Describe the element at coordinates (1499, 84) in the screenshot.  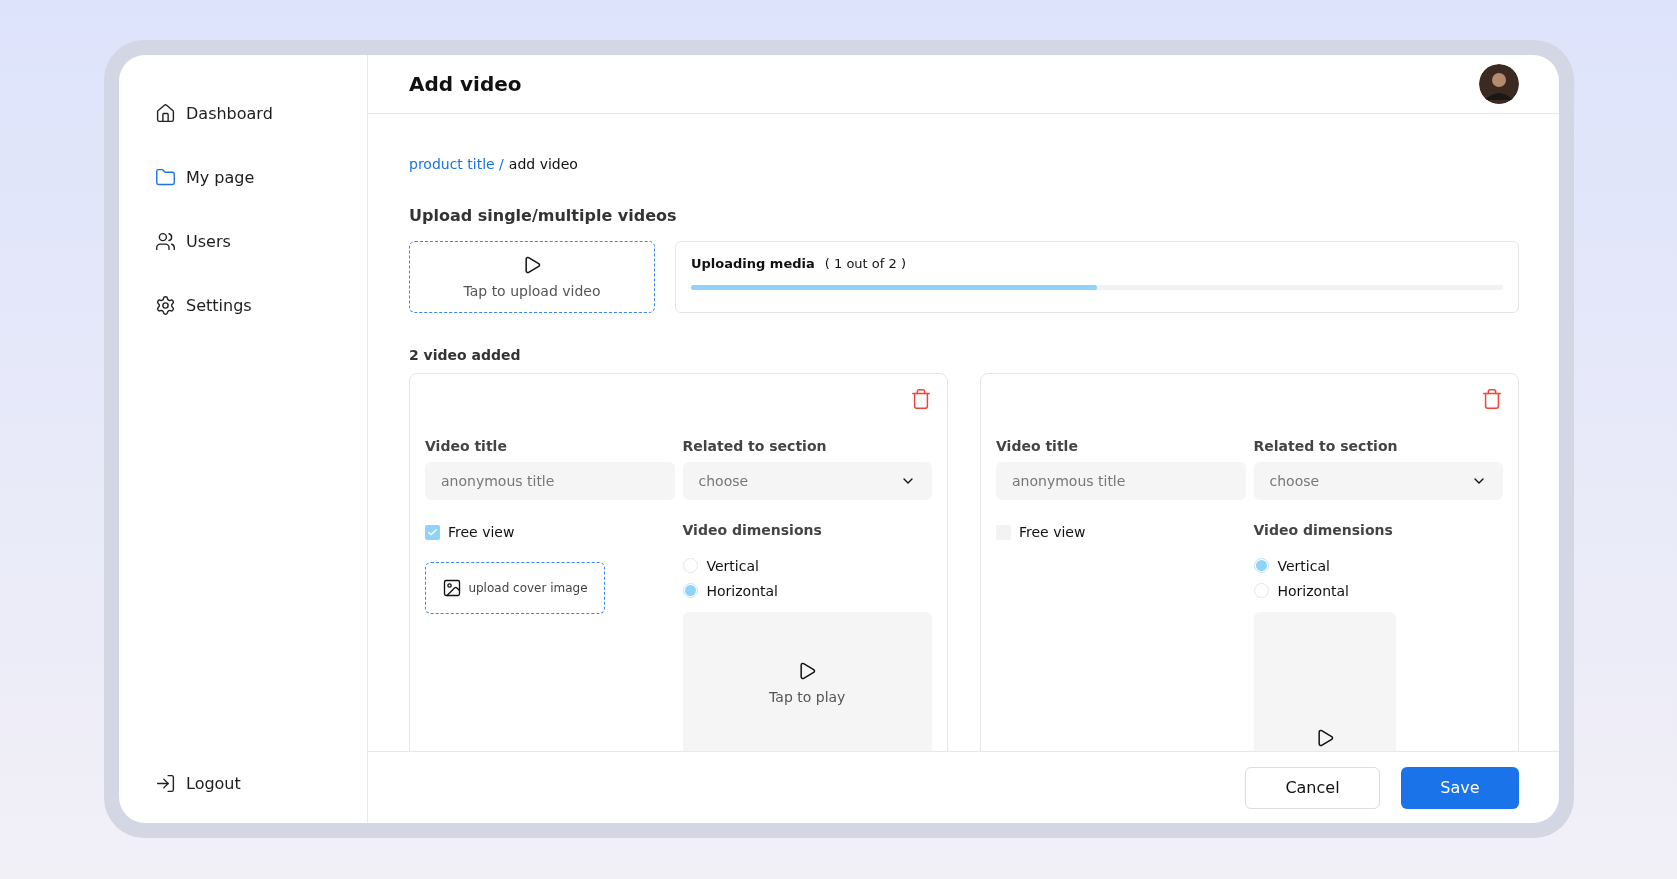
I see `avatar` at that location.